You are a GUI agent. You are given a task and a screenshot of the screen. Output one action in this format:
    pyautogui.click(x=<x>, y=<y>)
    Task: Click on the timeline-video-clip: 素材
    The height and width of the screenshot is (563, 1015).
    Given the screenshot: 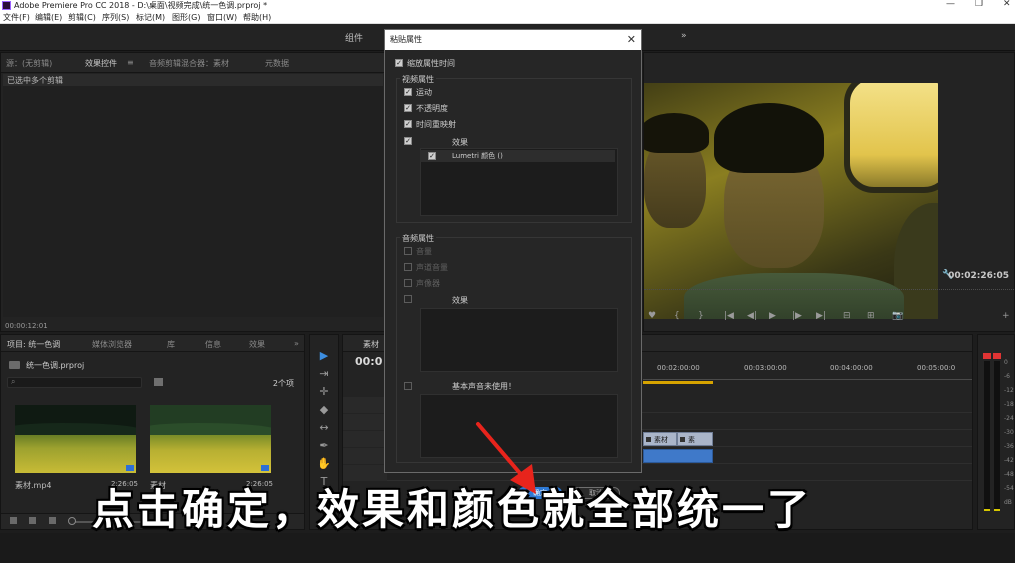 What is the action you would take?
    pyautogui.click(x=660, y=439)
    